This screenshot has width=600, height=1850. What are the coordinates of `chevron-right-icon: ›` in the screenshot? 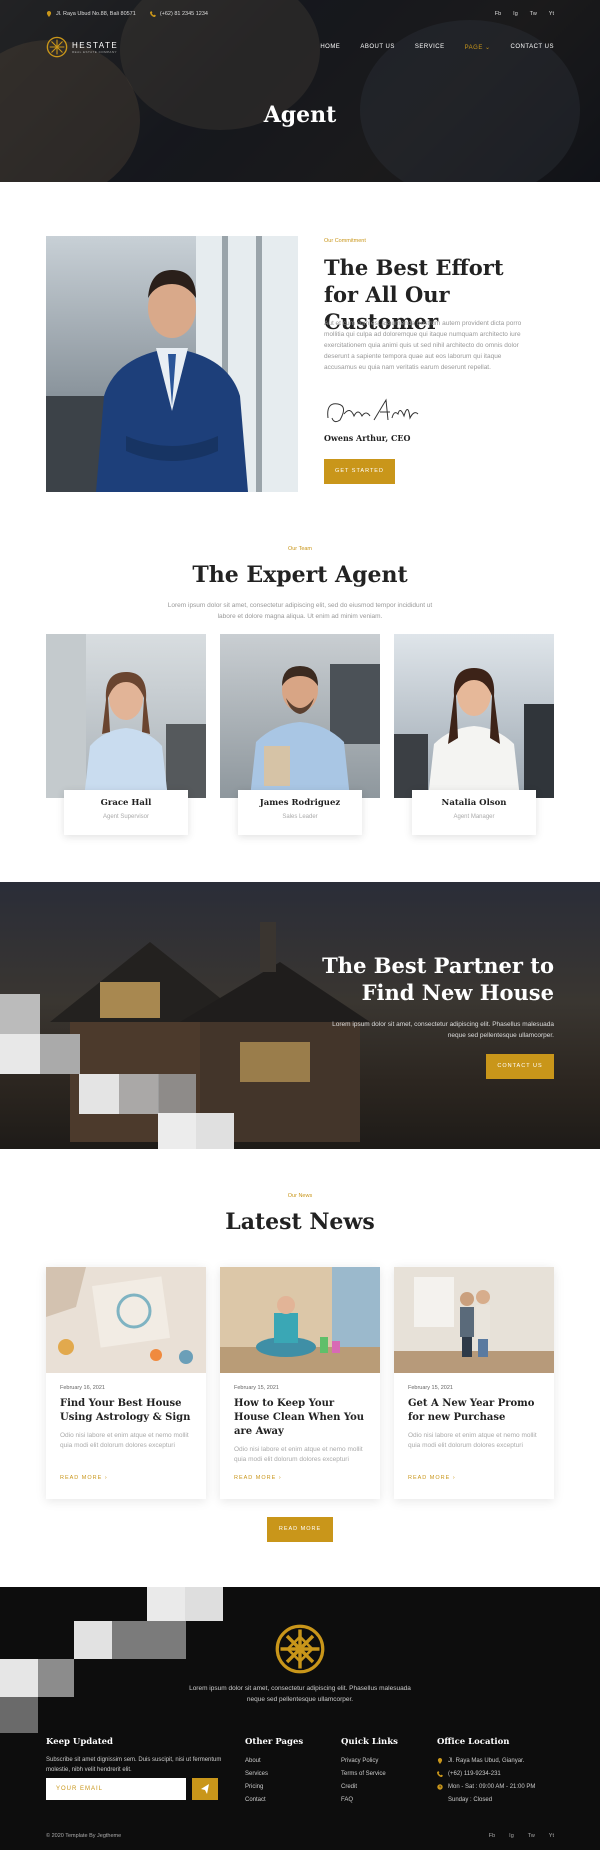 It's located at (454, 1478).